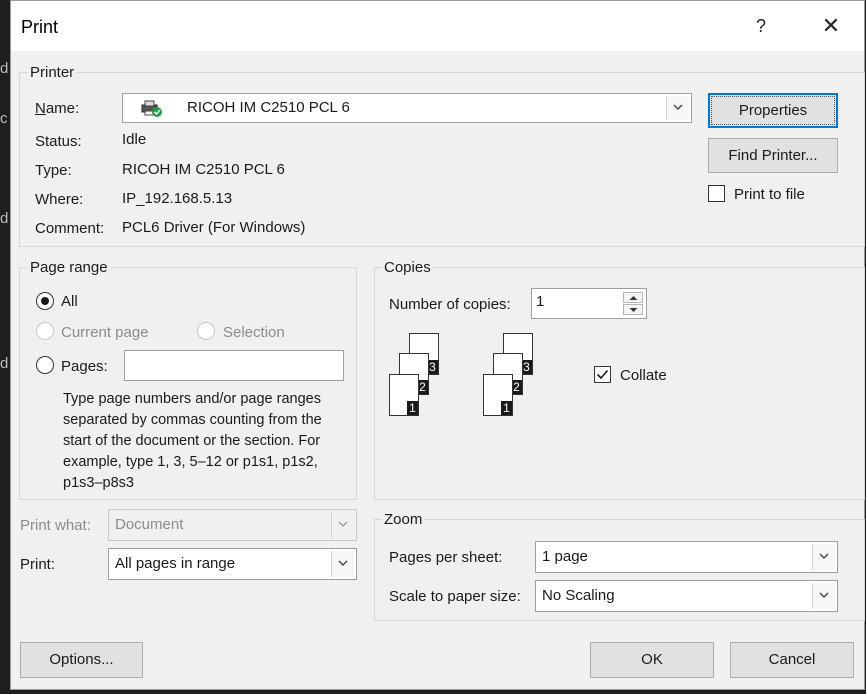 The image size is (866, 694). I want to click on copies-value: 1, so click(540, 301).